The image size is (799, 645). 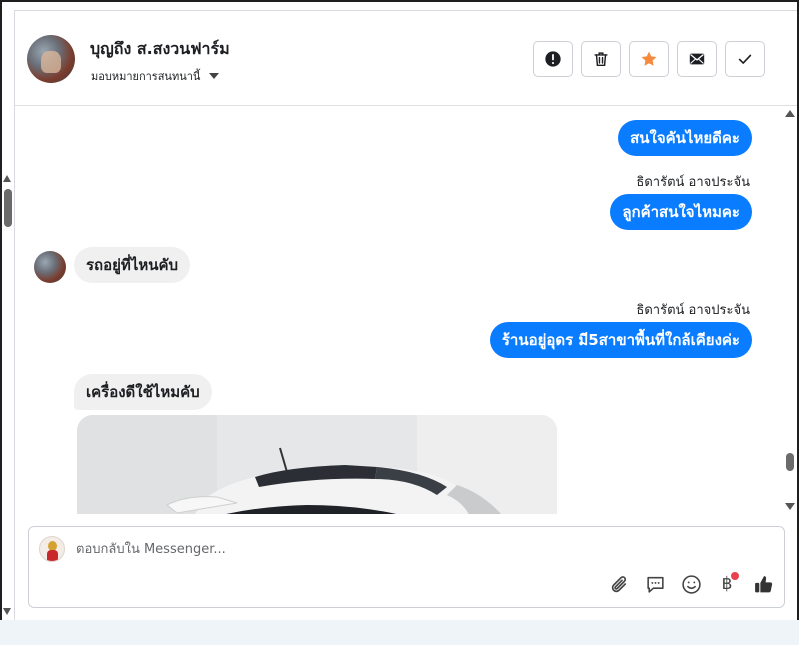 What do you see at coordinates (406, 567) in the screenshot?
I see `reply-composer: ฿` at bounding box center [406, 567].